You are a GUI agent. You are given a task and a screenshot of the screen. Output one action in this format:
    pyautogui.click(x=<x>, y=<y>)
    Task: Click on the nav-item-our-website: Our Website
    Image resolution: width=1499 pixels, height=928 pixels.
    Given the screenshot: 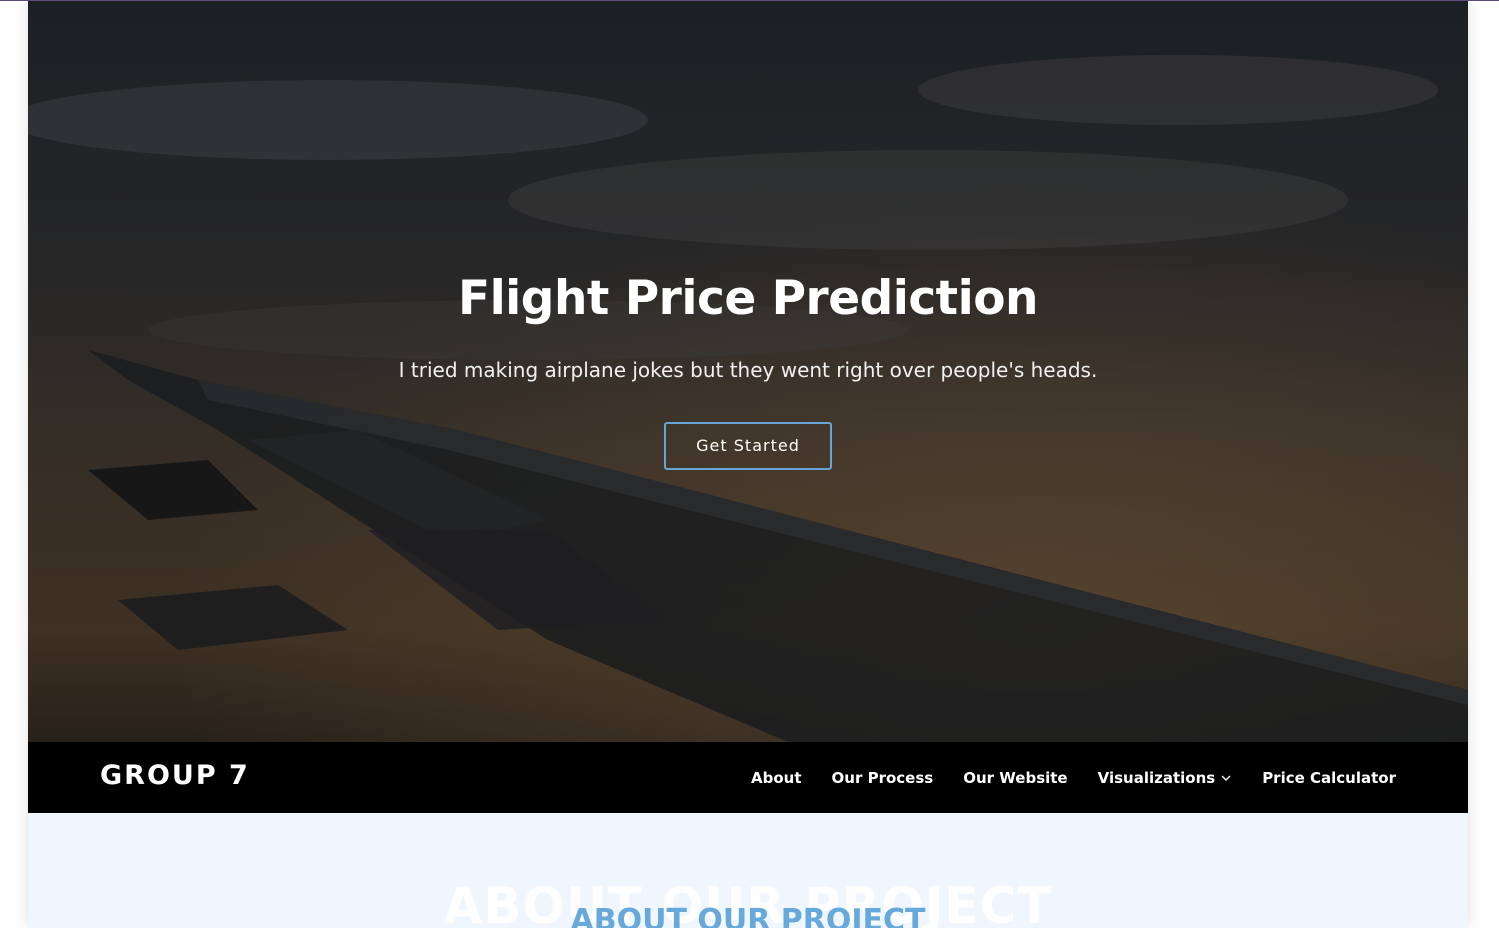 What is the action you would take?
    pyautogui.click(x=1015, y=778)
    